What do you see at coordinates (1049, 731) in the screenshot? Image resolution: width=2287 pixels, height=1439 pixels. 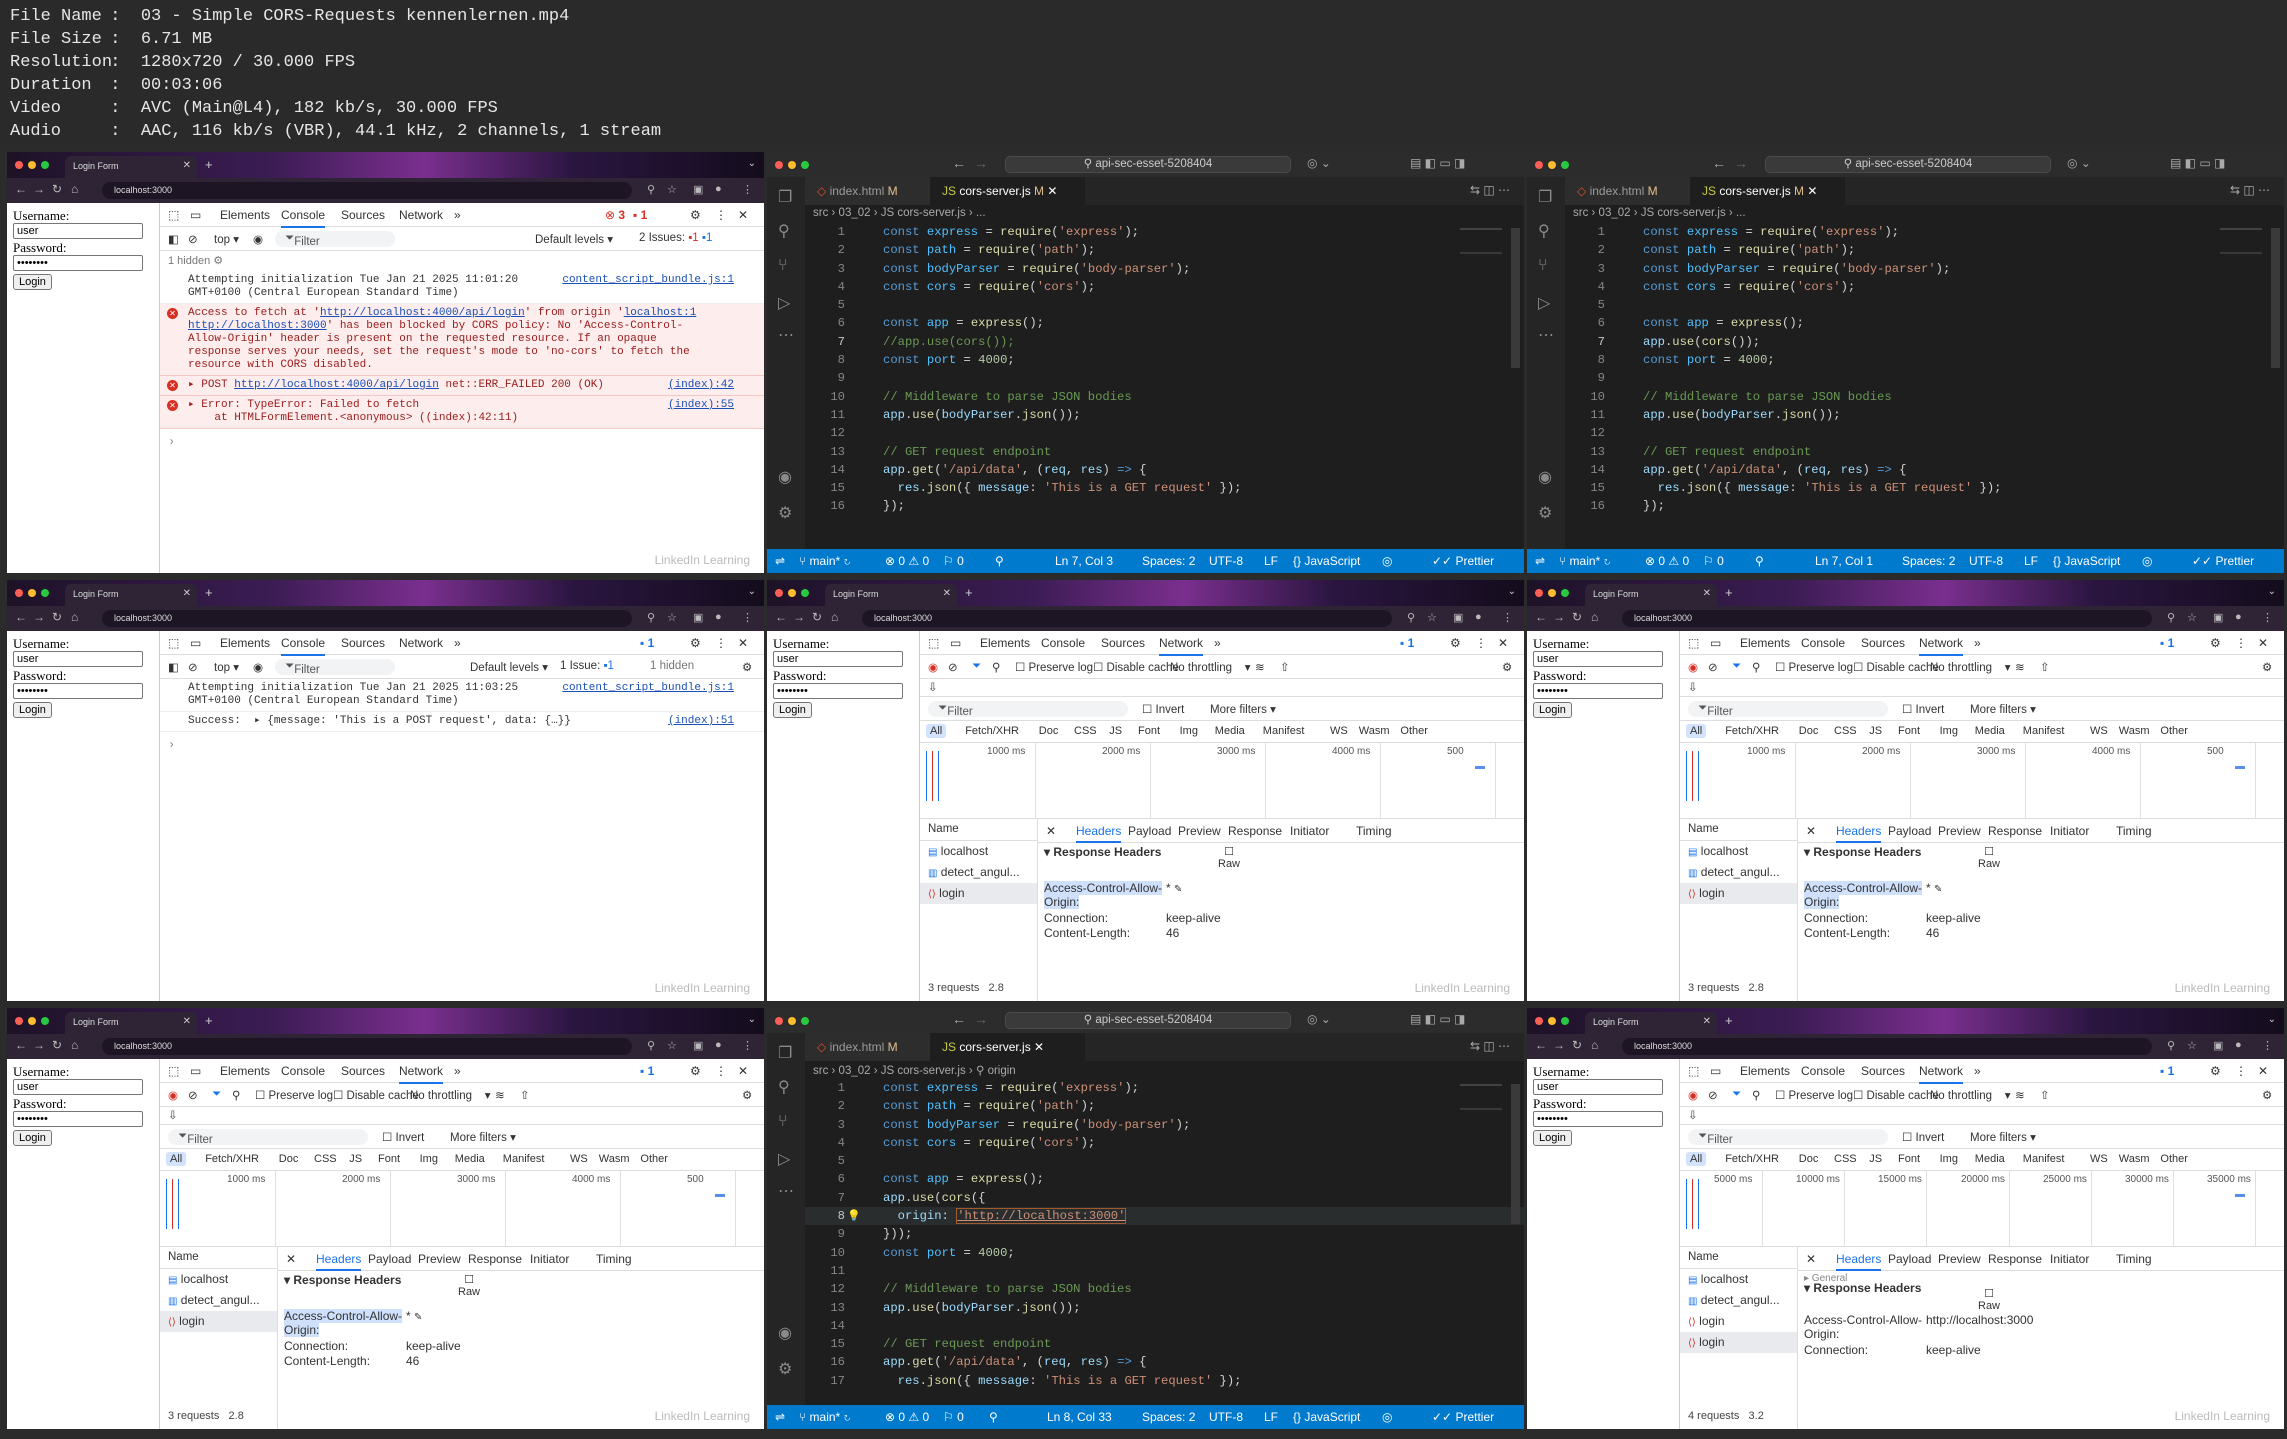 I see `filter-type-button: Doc` at bounding box center [1049, 731].